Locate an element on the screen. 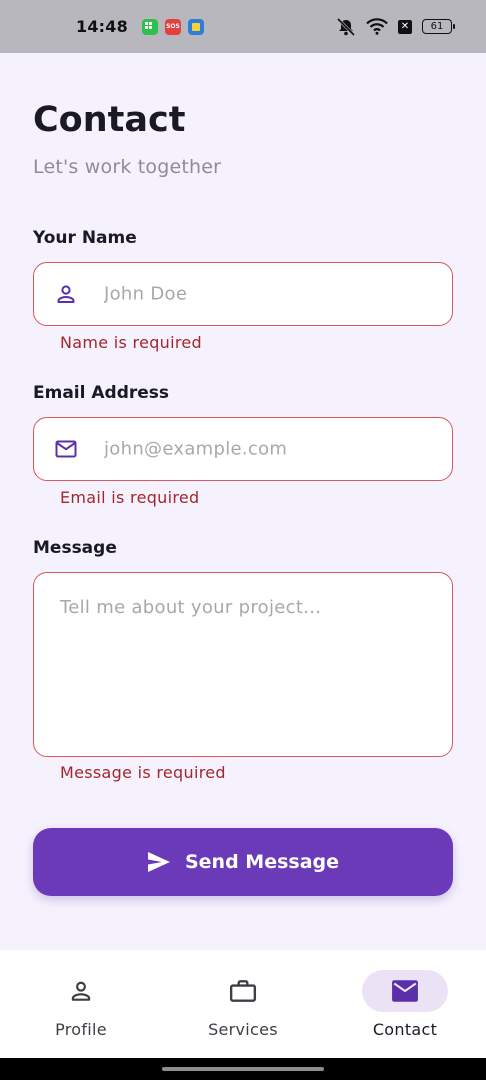 This screenshot has width=486, height=1080. battery-indicator: 61 is located at coordinates (438, 26).